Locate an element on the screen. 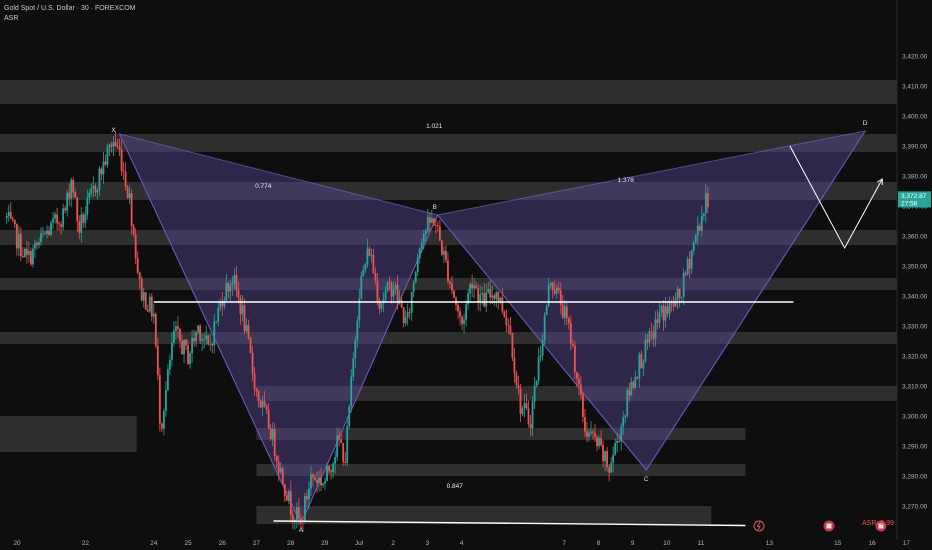 The image size is (932, 550). fib-ratio-label: 0.774 is located at coordinates (263, 186).